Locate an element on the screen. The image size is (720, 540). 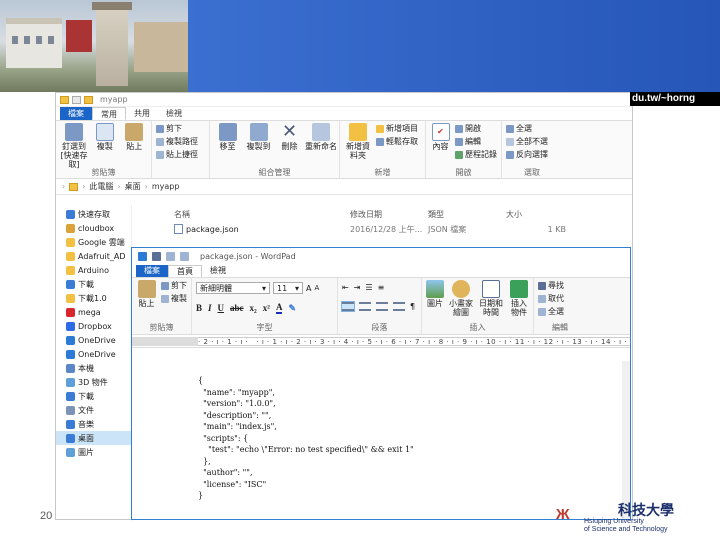
copy-button: 複製 is located at coordinates (174, 298).